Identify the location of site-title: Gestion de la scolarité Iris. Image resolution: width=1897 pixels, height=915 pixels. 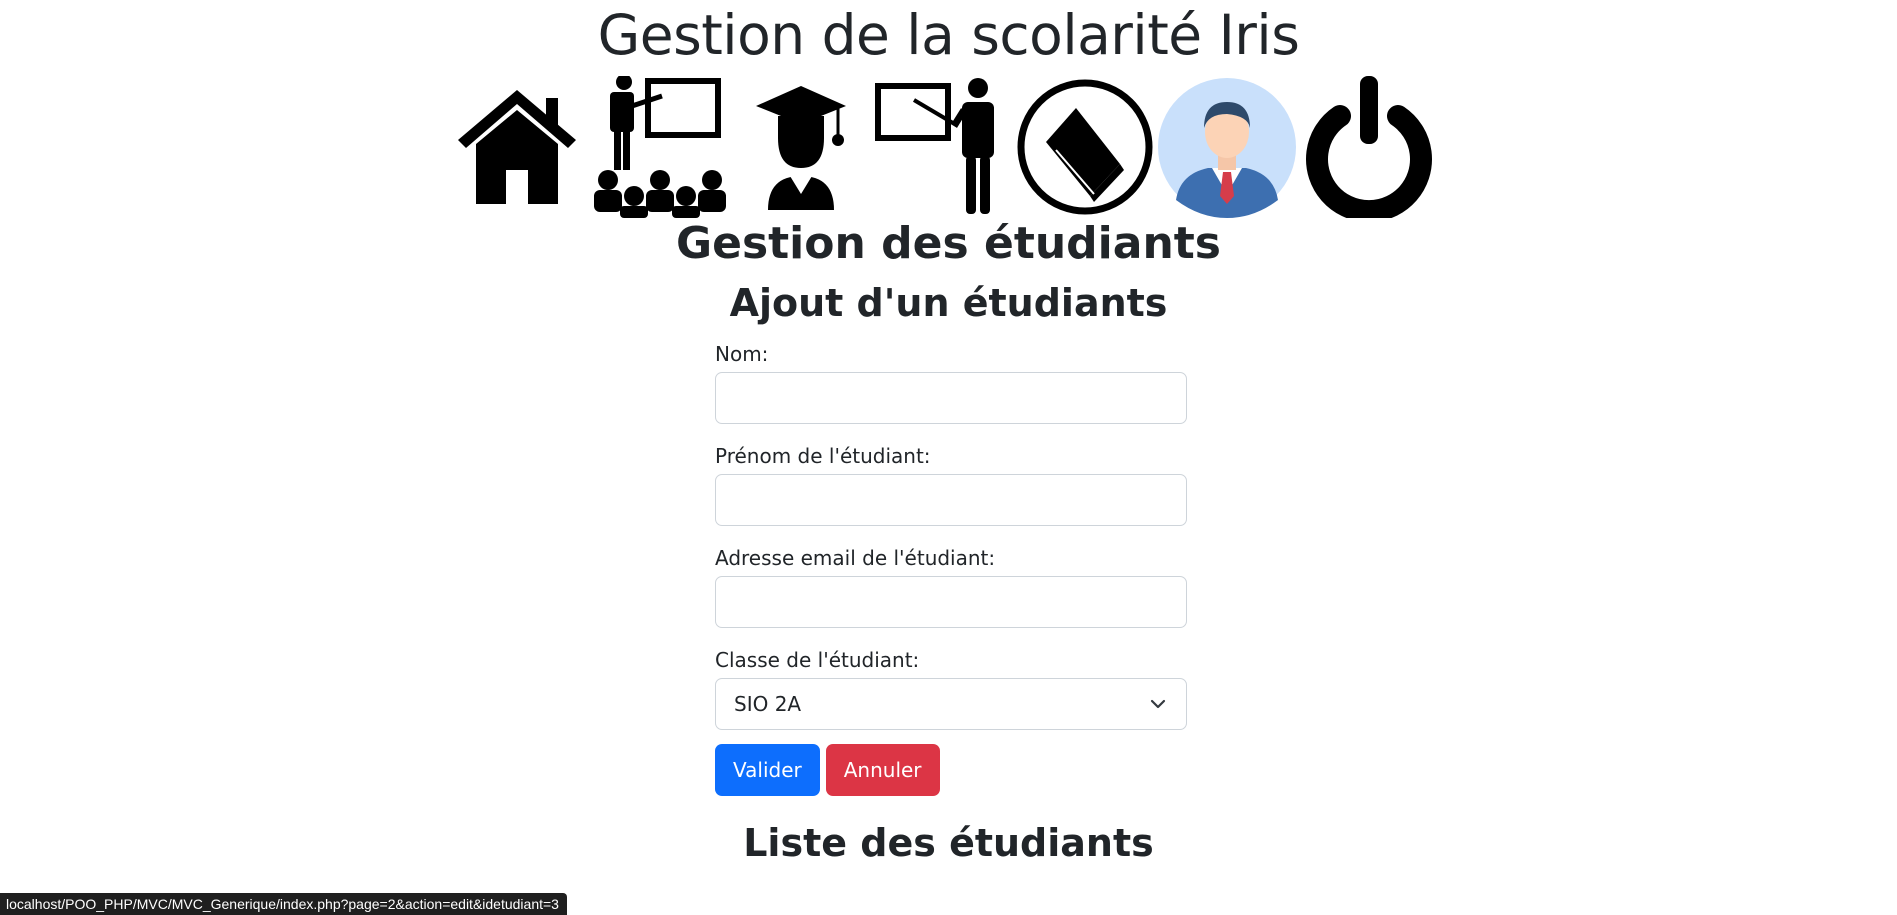
(948, 35).